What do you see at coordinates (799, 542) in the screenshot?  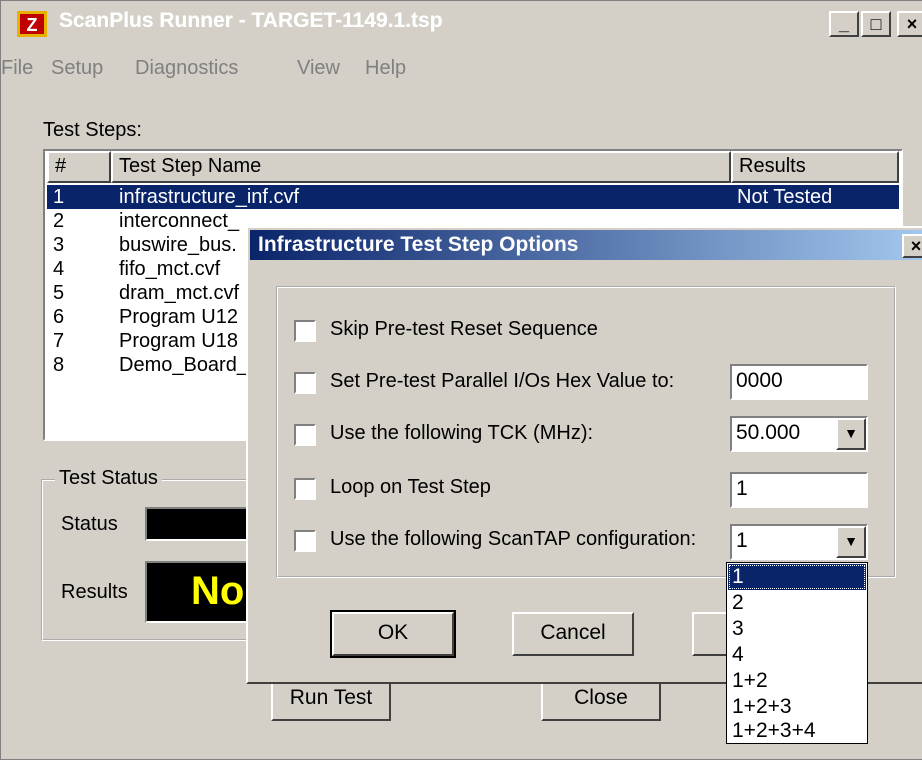 I see `scantap-select: 1 ▼` at bounding box center [799, 542].